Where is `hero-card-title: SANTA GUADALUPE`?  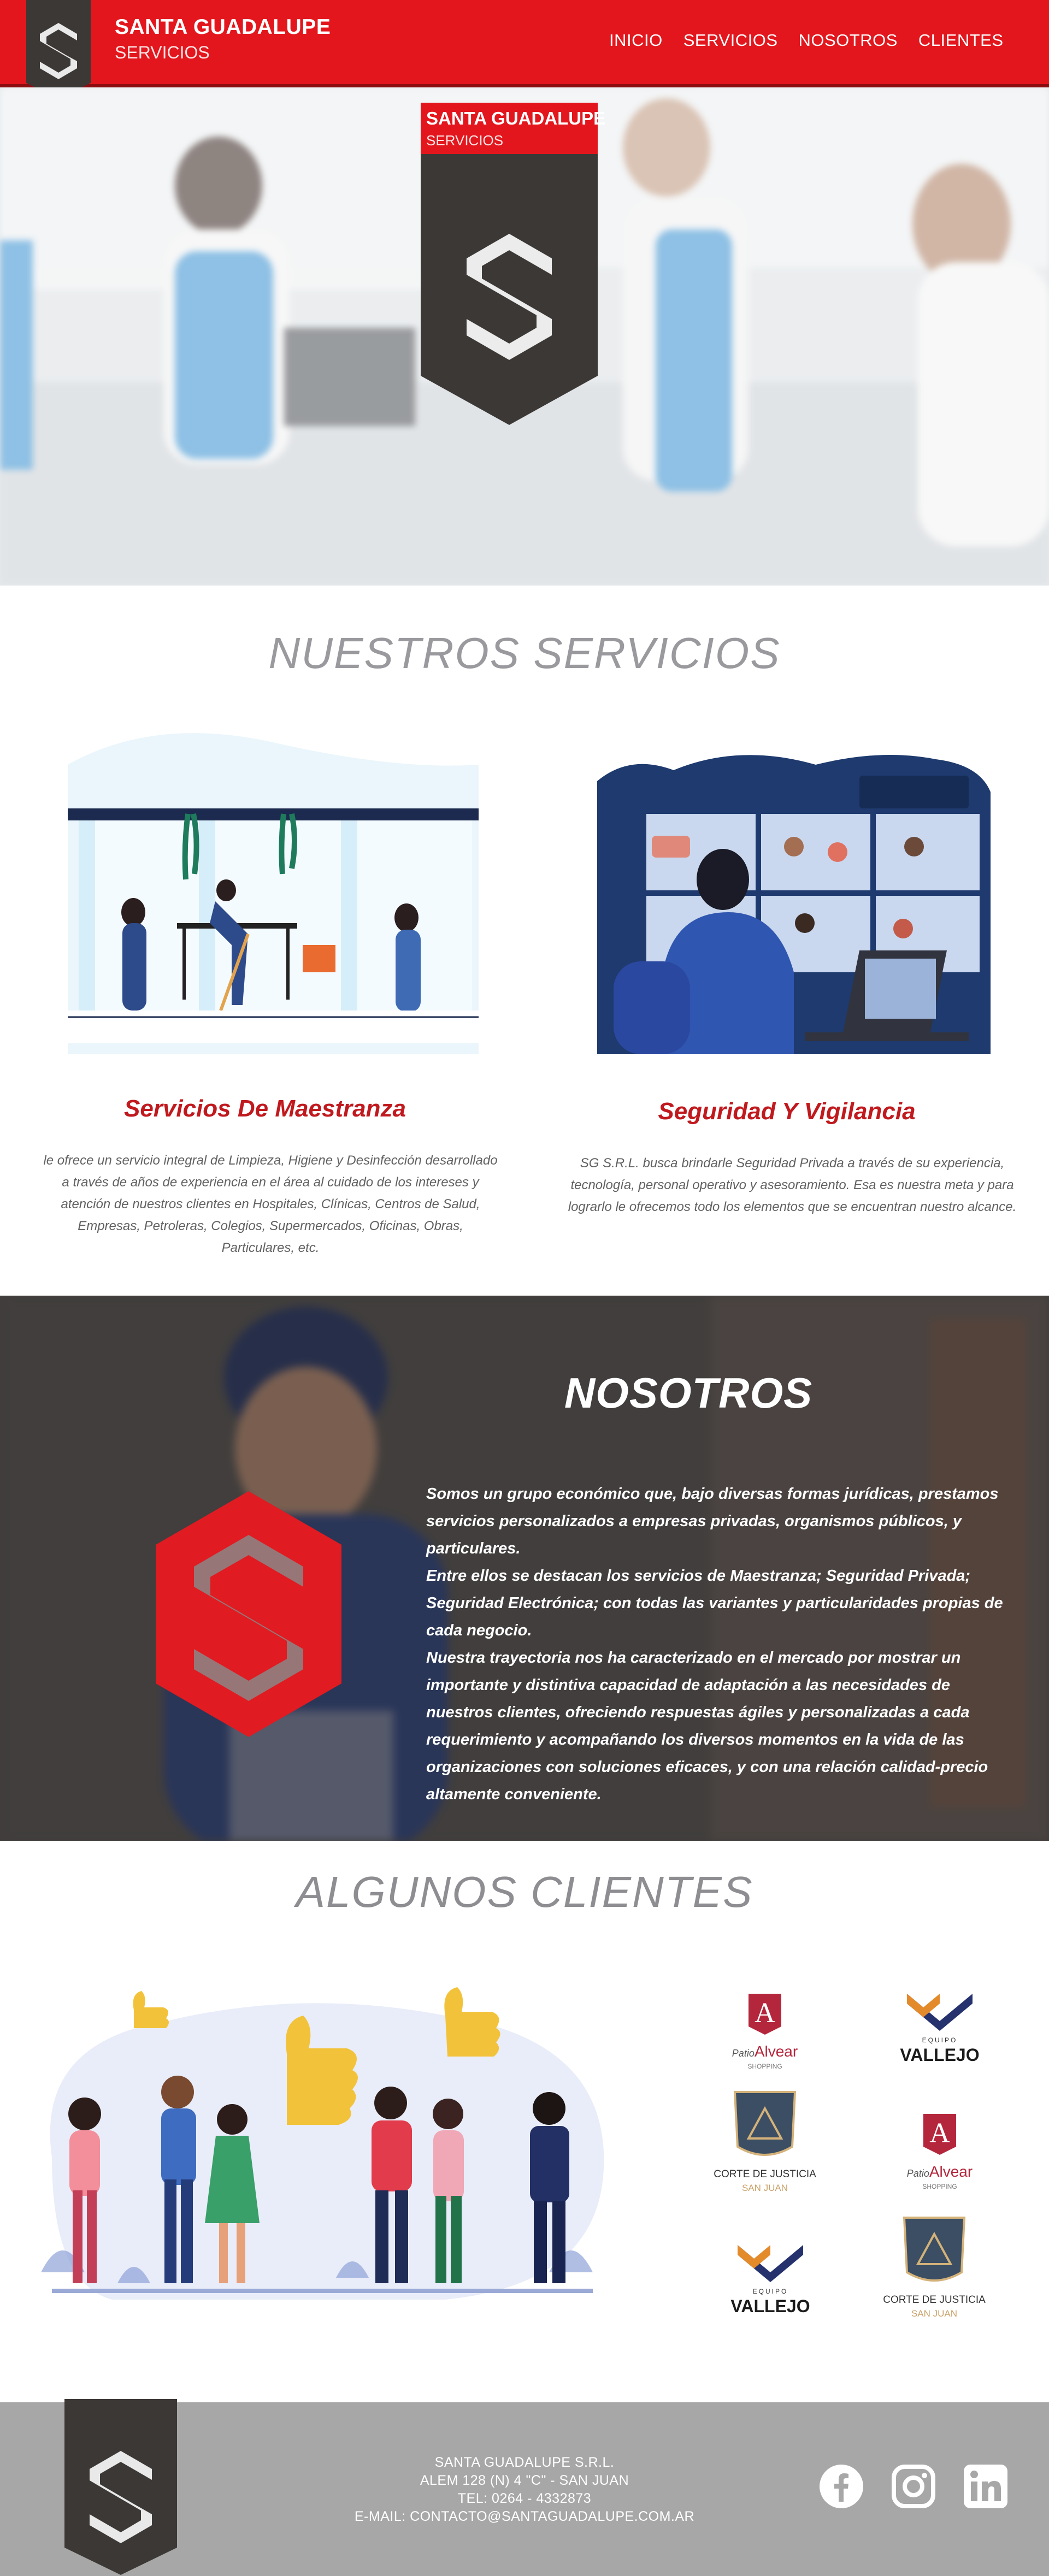 hero-card-title: SANTA GUADALUPE is located at coordinates (516, 118).